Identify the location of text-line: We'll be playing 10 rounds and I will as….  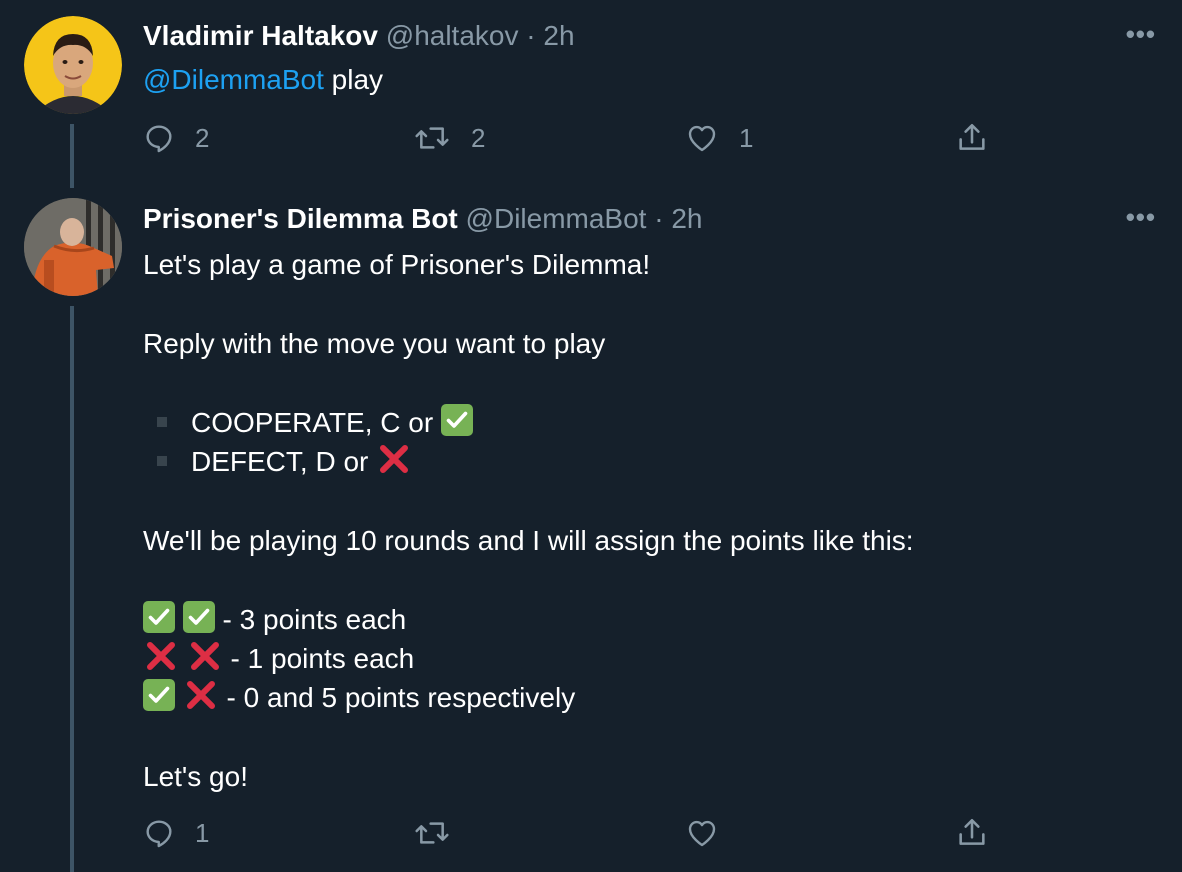
(528, 540).